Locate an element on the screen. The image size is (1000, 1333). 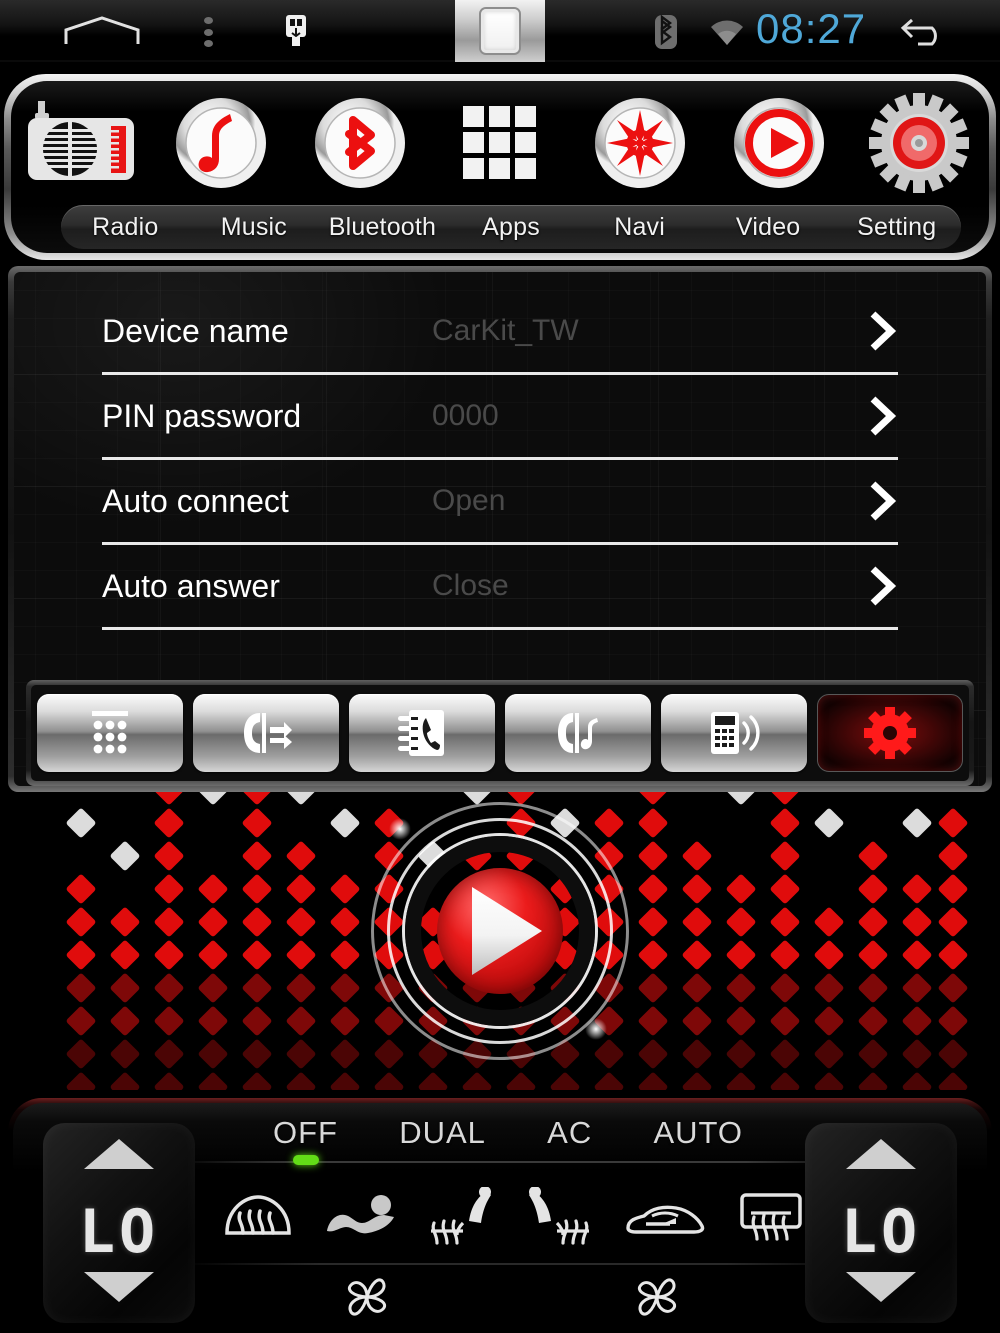
climate-mode-ac: AC is located at coordinates (569, 1133).